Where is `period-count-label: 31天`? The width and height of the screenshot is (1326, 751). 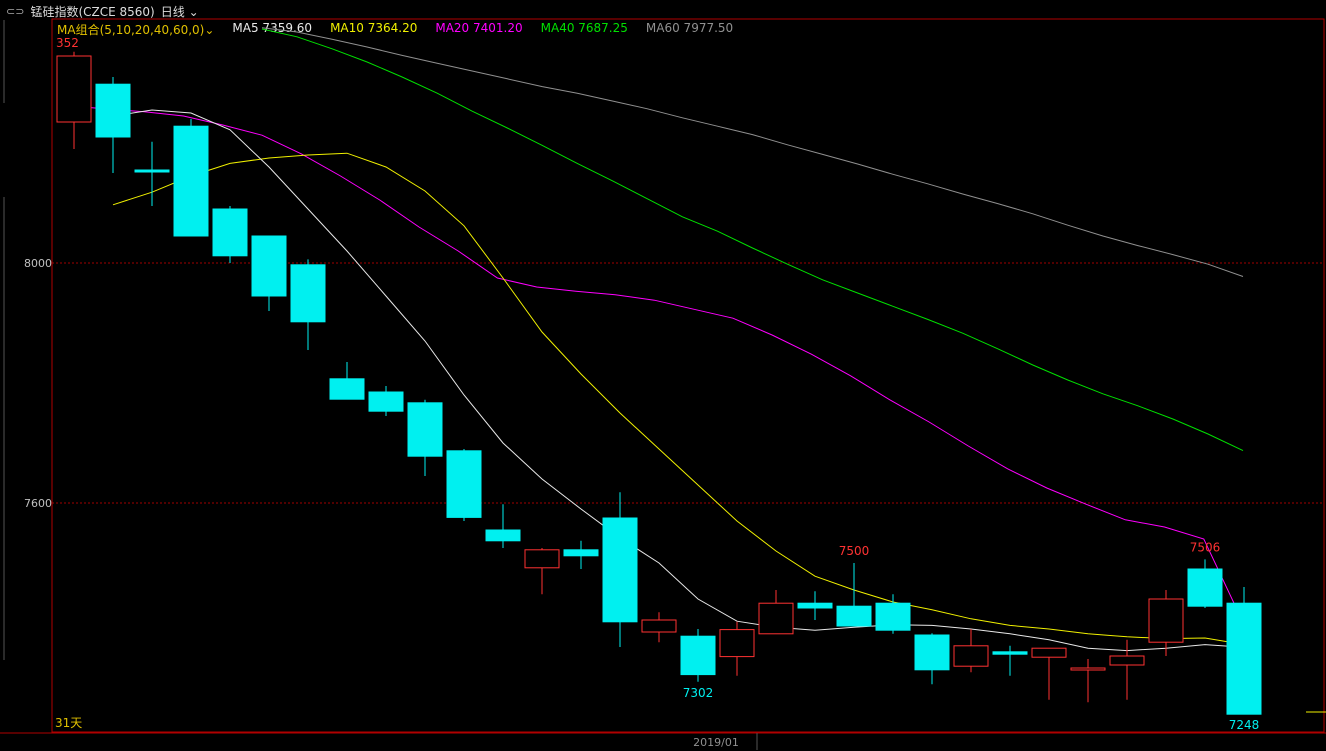 period-count-label: 31天 is located at coordinates (68, 723).